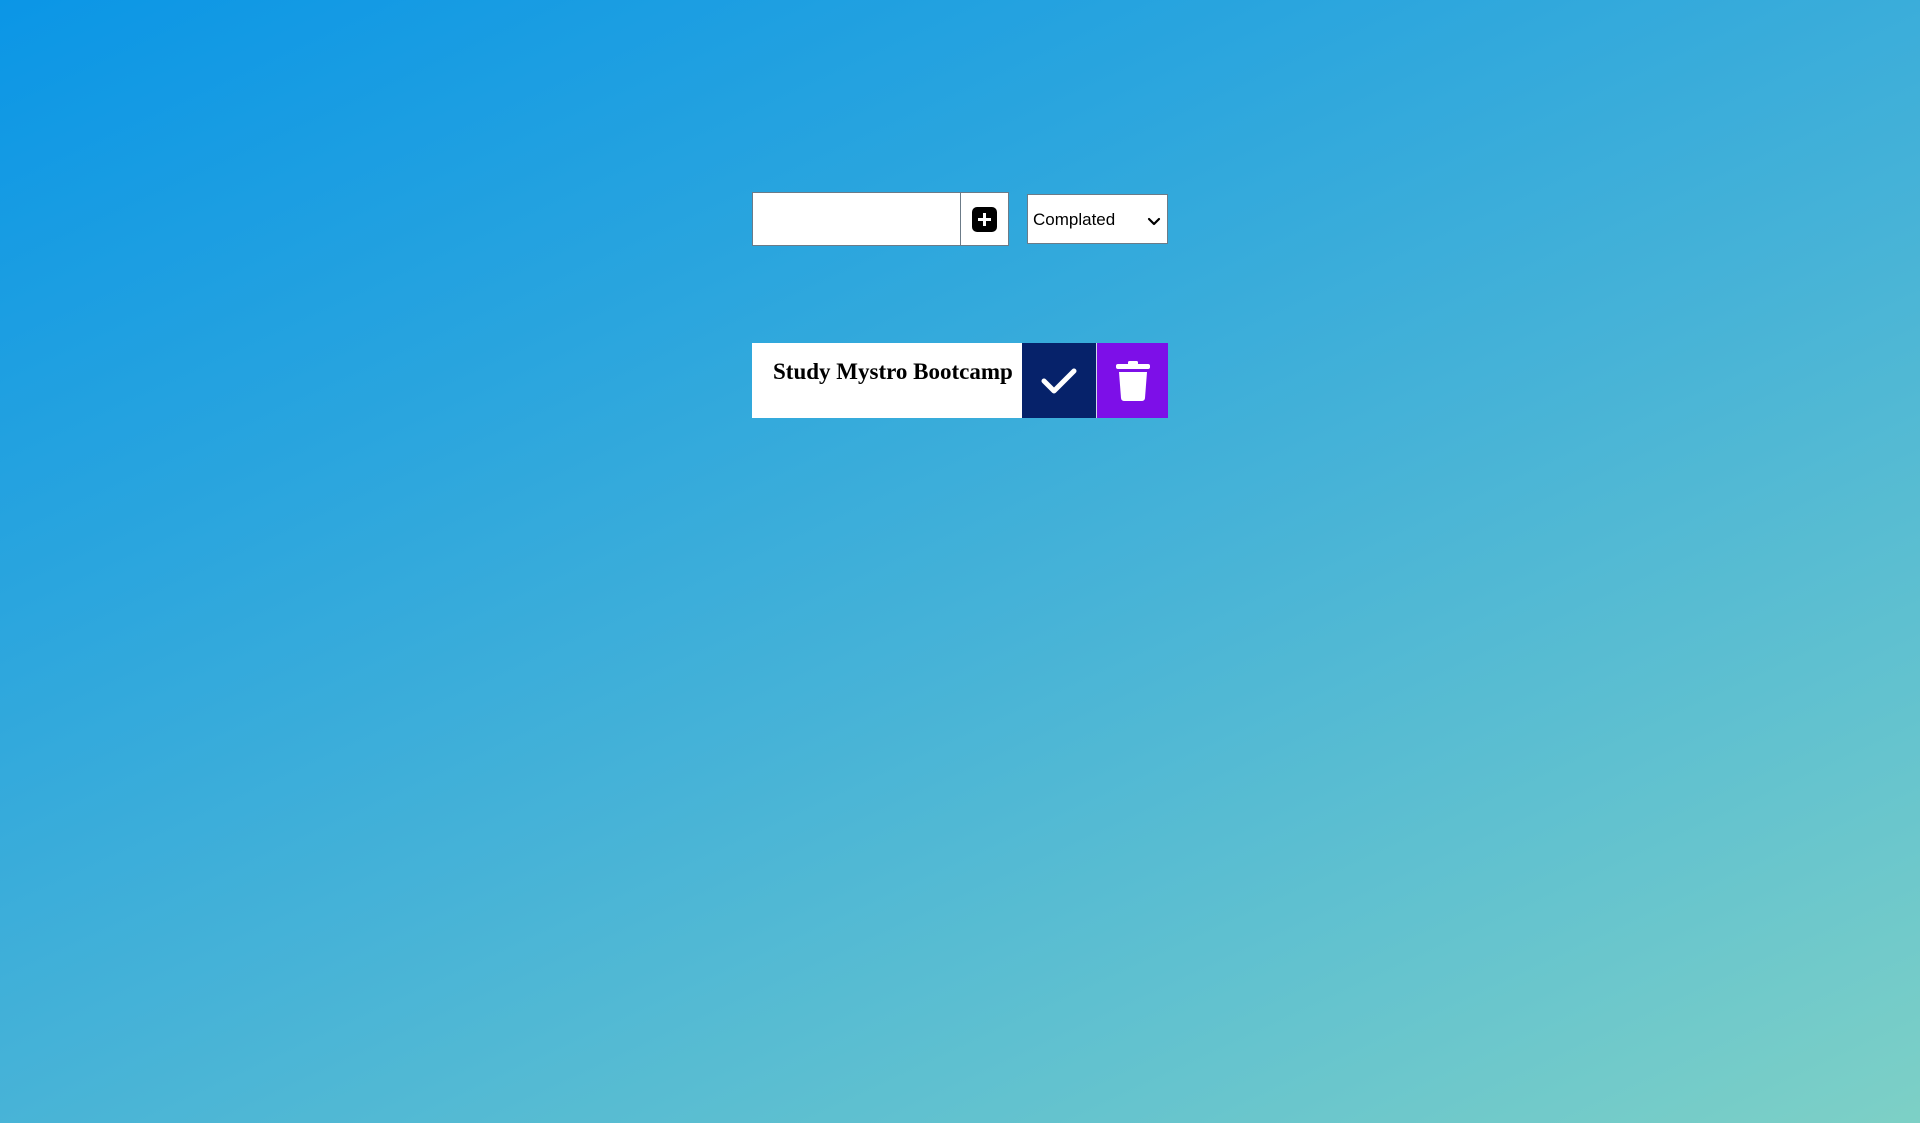 Image resolution: width=1920 pixels, height=1123 pixels. I want to click on check-icon, so click(1059, 380).